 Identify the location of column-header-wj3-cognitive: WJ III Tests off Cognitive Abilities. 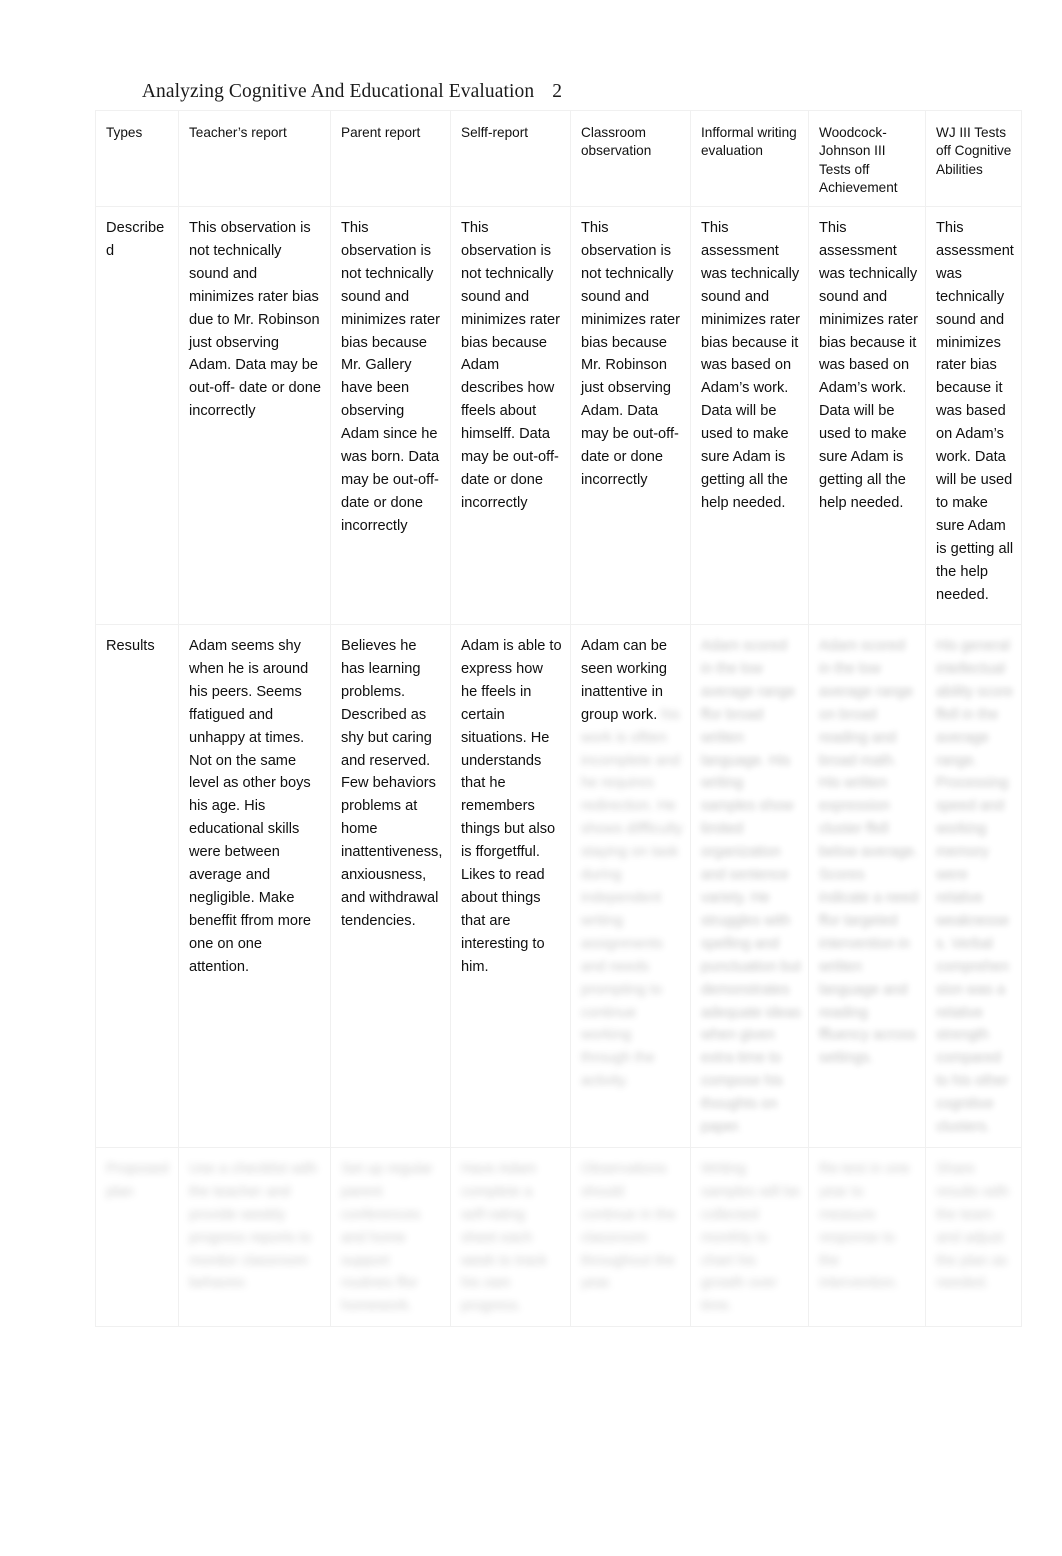
(973, 158).